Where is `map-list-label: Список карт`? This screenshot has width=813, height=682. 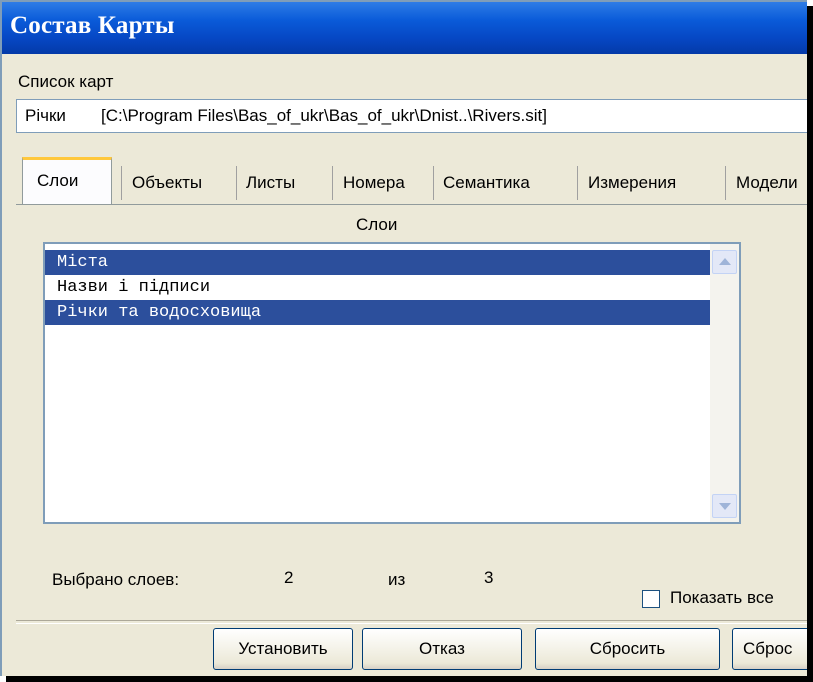 map-list-label: Список карт is located at coordinates (66, 81).